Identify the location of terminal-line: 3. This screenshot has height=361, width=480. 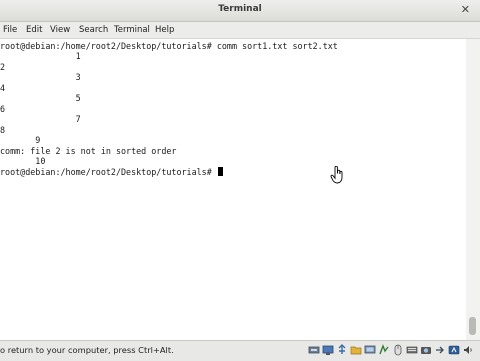
(40, 77).